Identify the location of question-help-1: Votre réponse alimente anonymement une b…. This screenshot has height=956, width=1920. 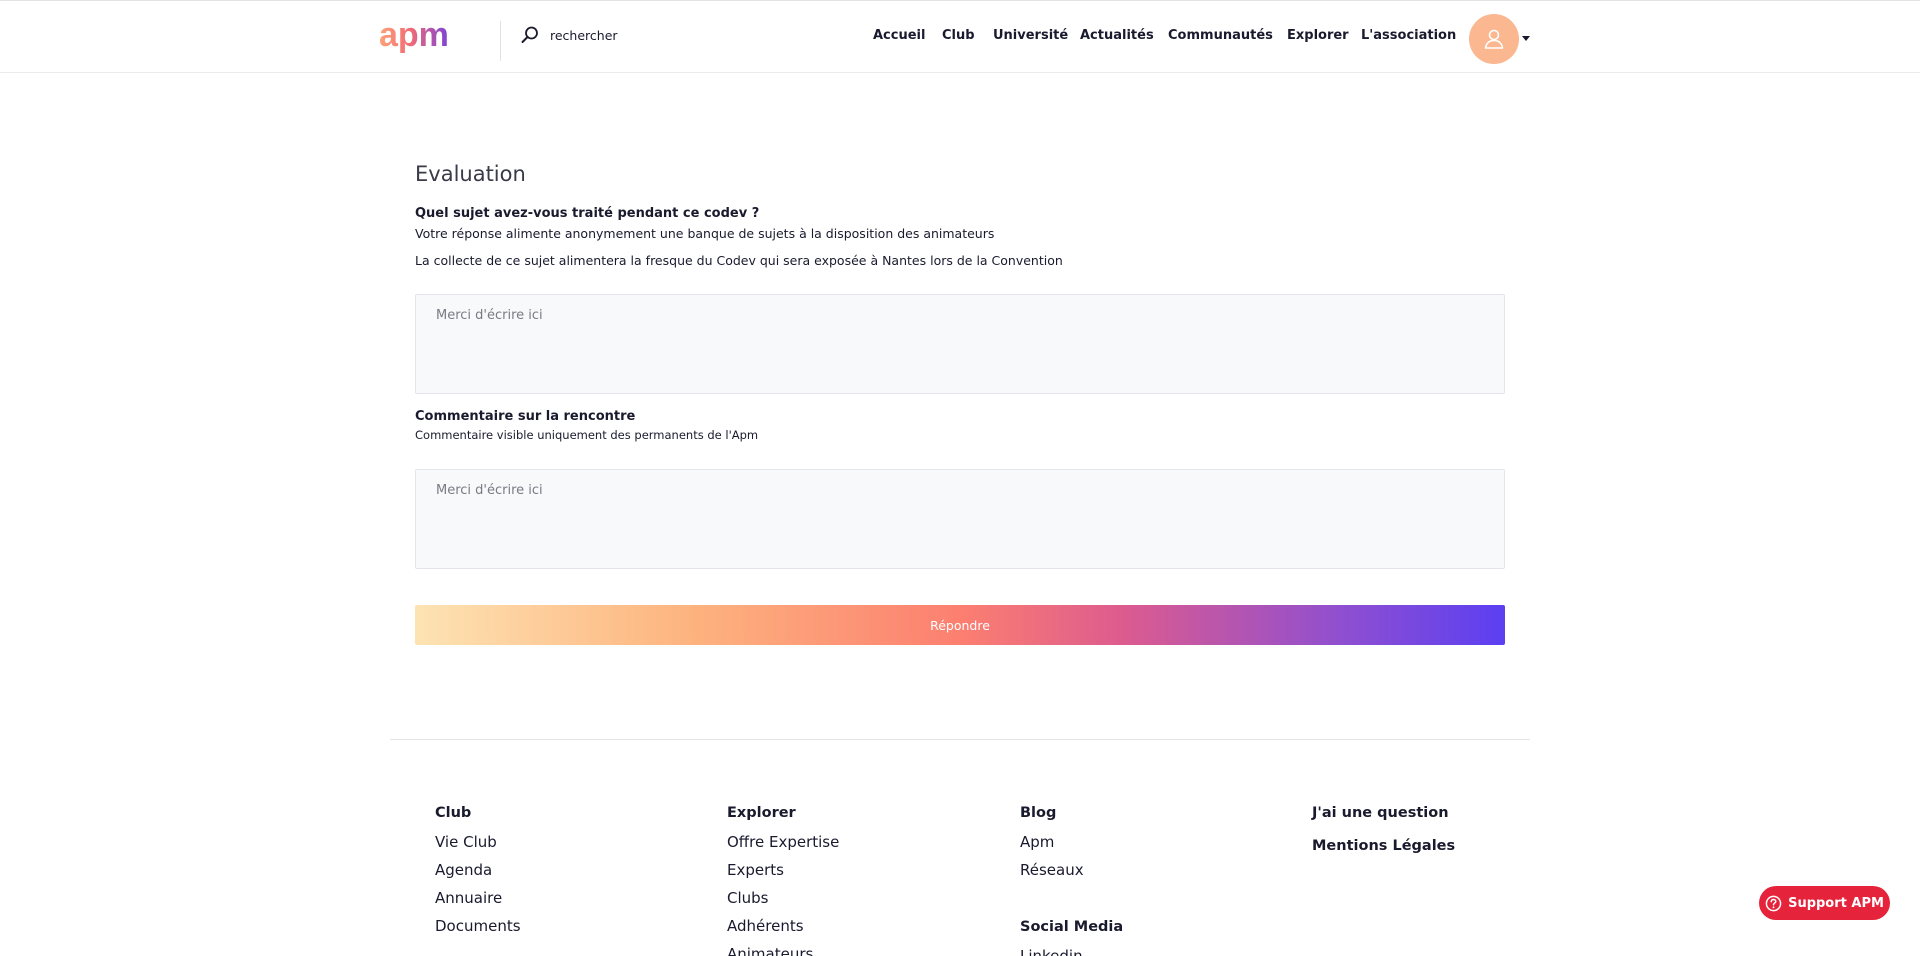
(705, 233).